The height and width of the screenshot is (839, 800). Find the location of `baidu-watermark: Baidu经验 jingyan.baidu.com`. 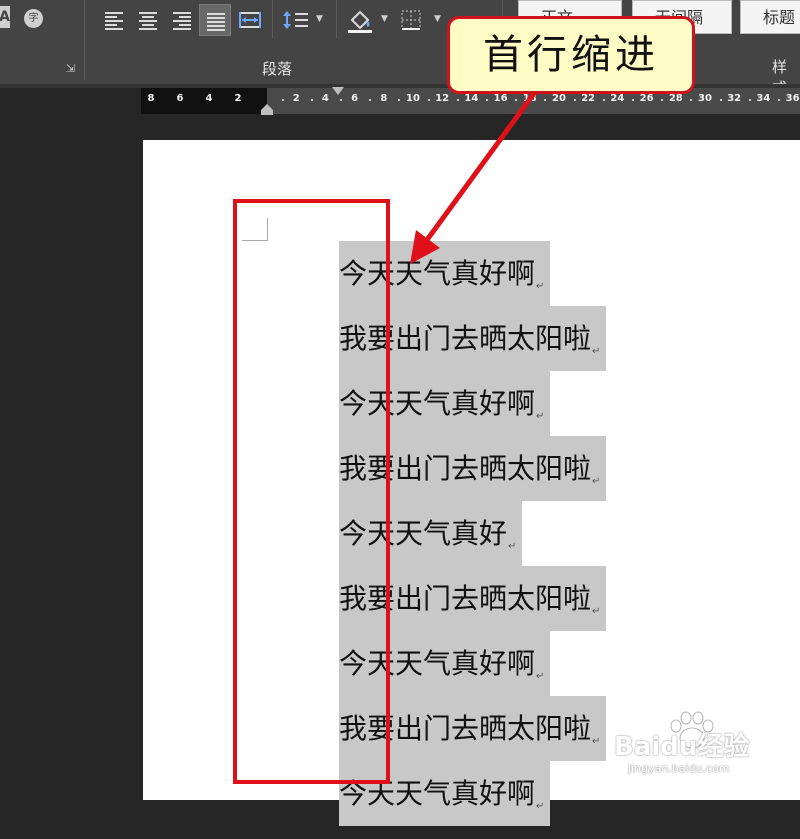

baidu-watermark: Baidu经验 jingyan.baidu.com is located at coordinates (702, 751).